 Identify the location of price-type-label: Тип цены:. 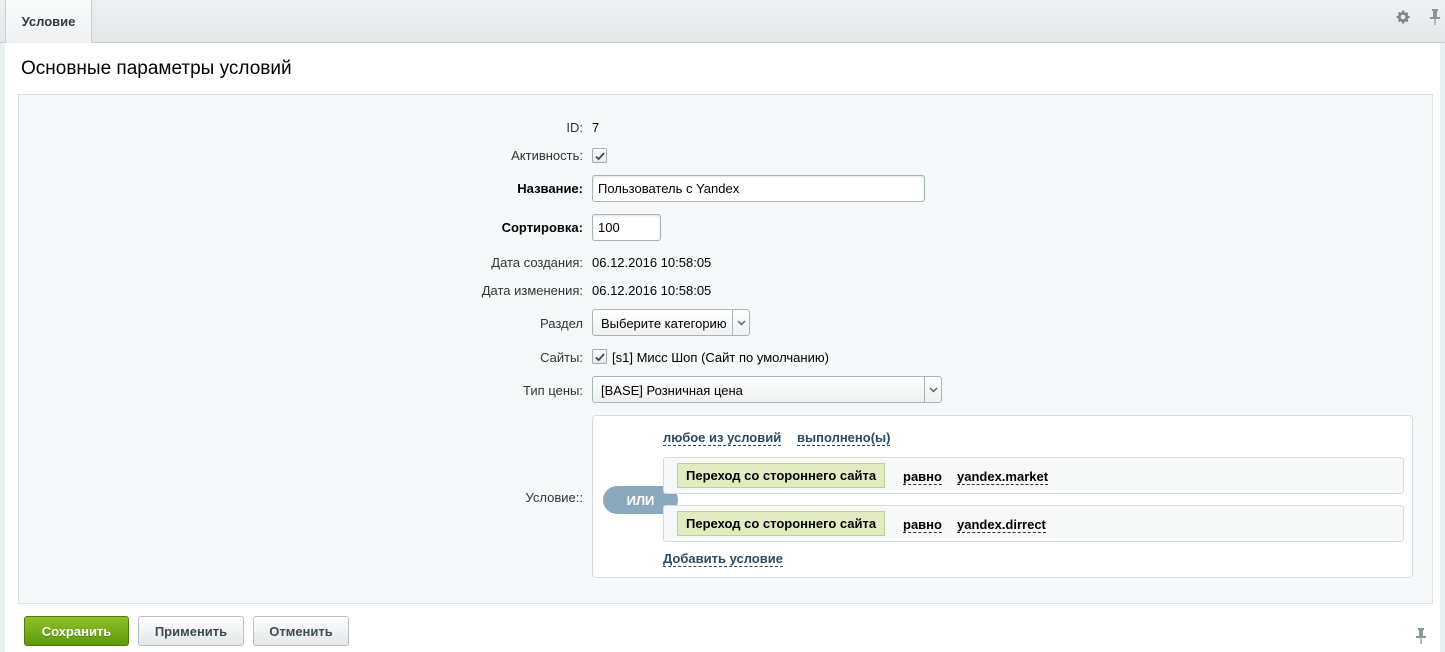
(553, 390).